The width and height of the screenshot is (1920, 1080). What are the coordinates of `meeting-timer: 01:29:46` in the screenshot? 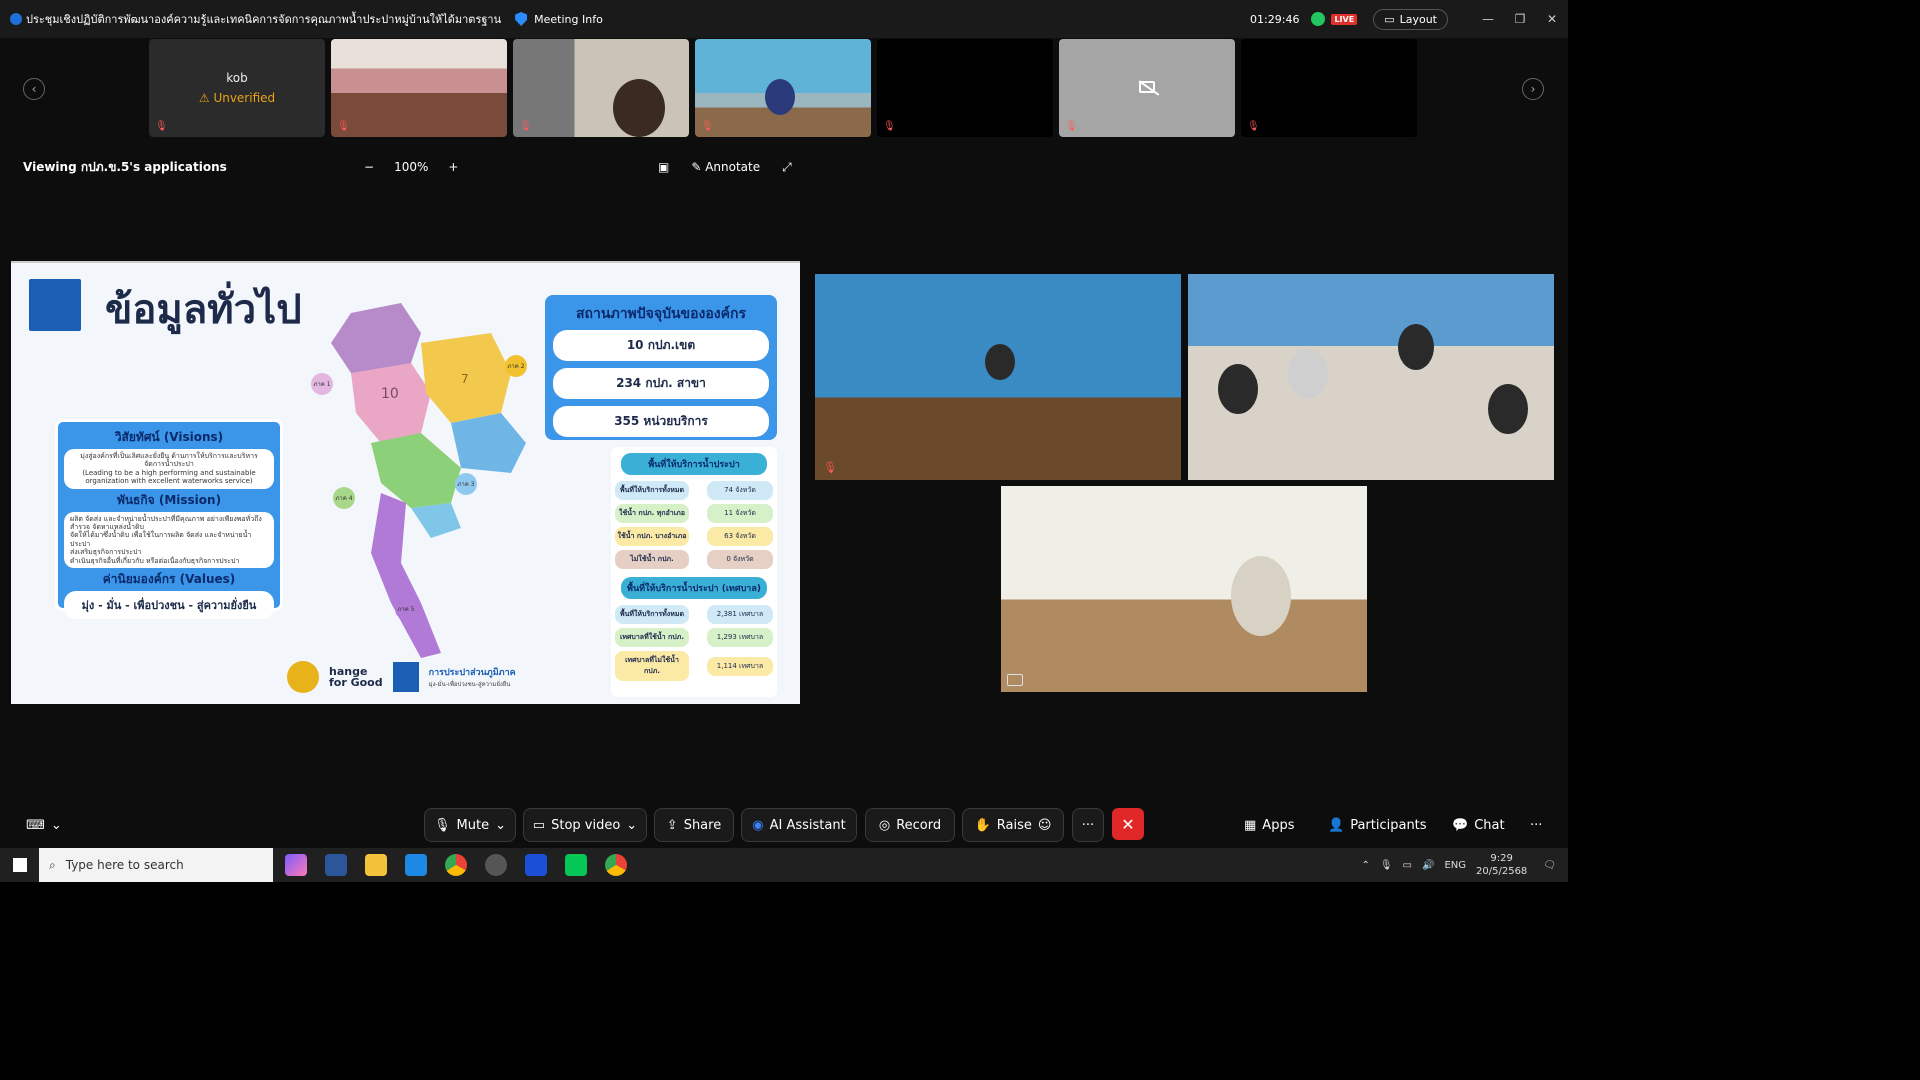 It's located at (1275, 19).